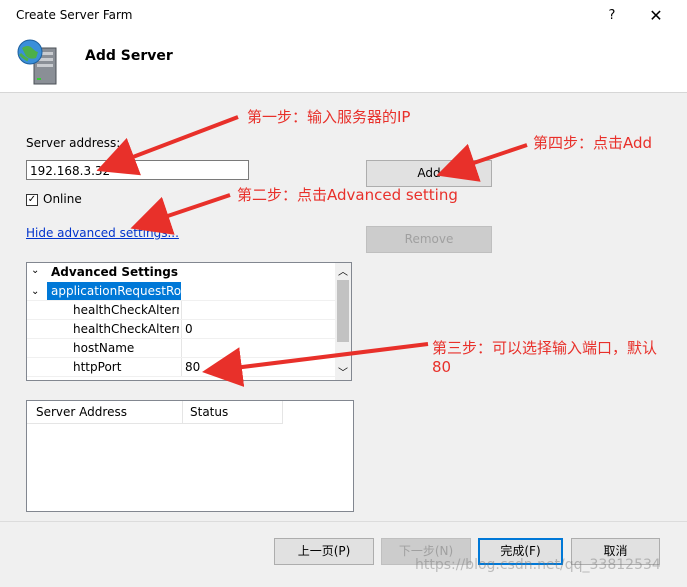  I want to click on watermark: https://blog.csdn.net/qq_33812534, so click(538, 565).